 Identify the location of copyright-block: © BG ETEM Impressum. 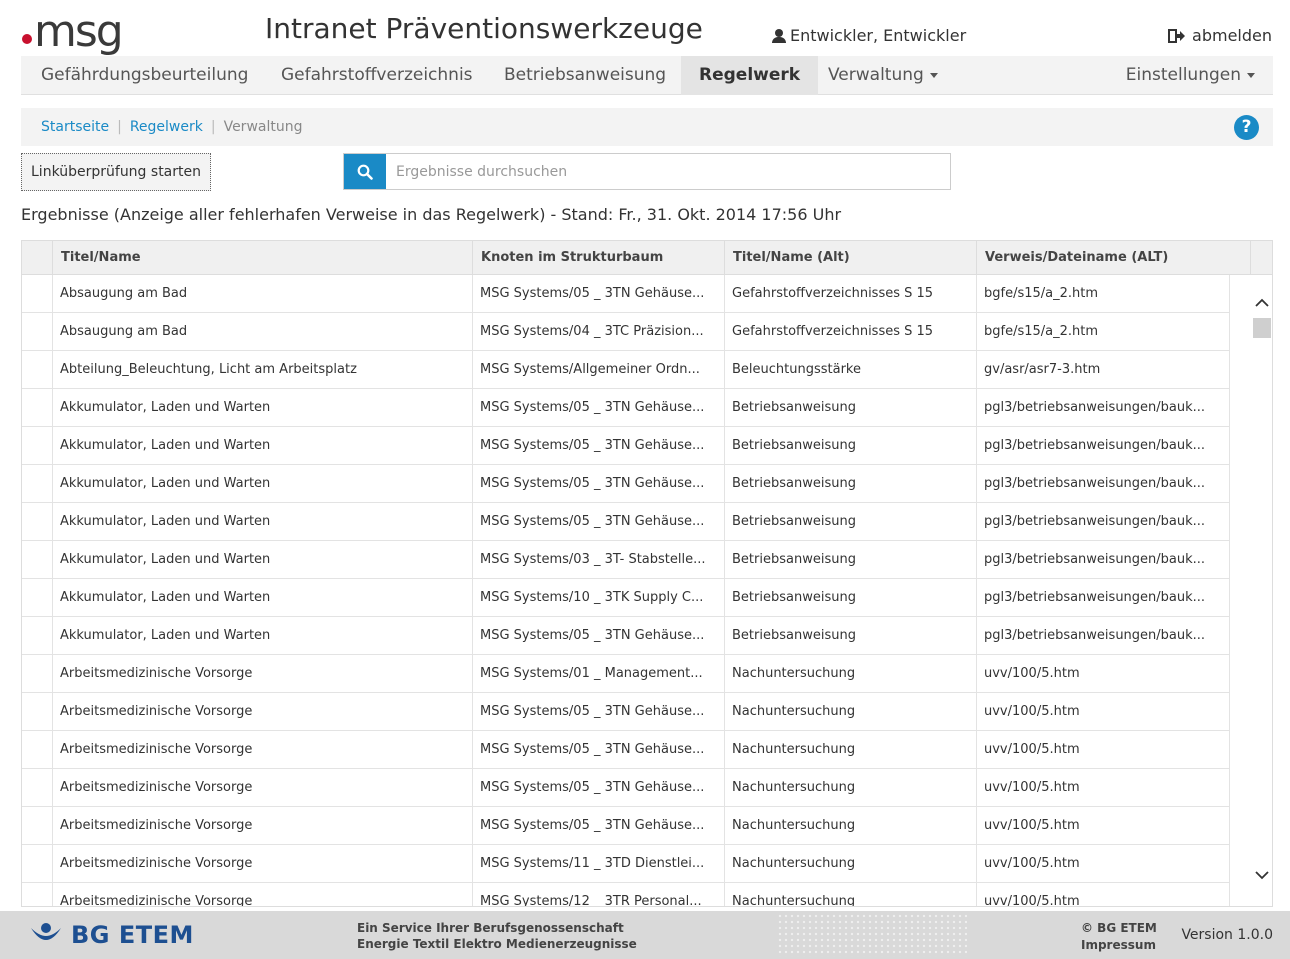
(1119, 937).